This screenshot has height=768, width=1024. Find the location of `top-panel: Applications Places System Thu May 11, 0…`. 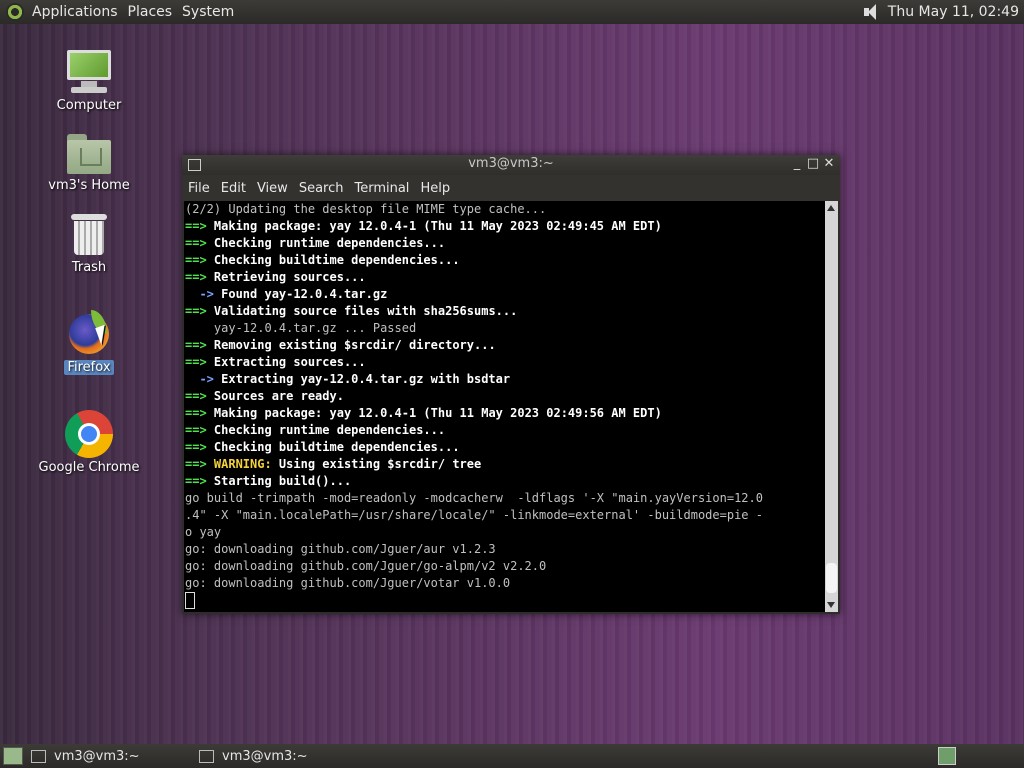

top-panel: Applications Places System Thu May 11, 0… is located at coordinates (512, 12).